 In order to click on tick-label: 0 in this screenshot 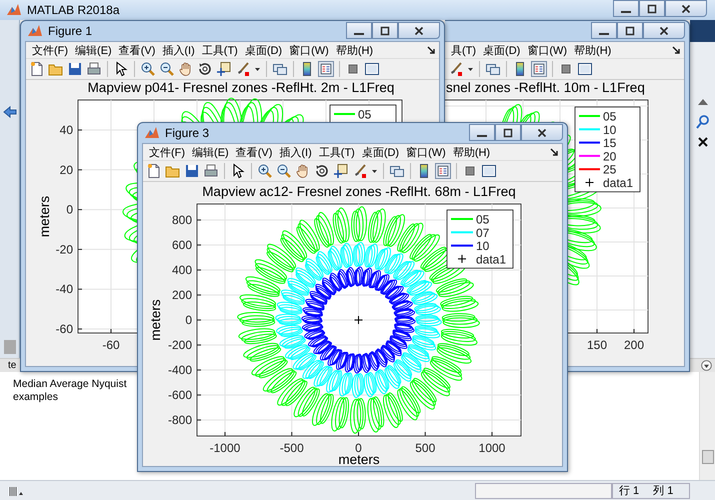, I will do `click(188, 320)`.